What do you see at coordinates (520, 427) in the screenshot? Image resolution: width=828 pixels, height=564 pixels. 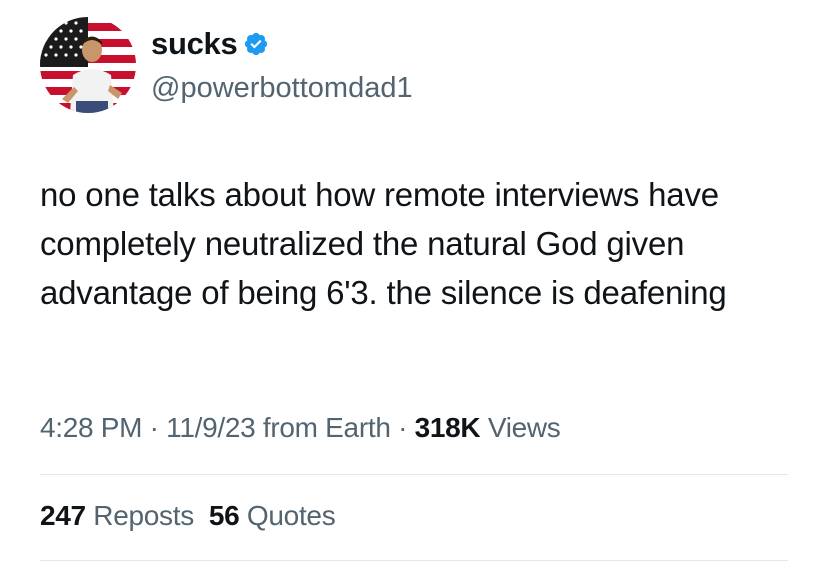 I see `views-label: Views` at bounding box center [520, 427].